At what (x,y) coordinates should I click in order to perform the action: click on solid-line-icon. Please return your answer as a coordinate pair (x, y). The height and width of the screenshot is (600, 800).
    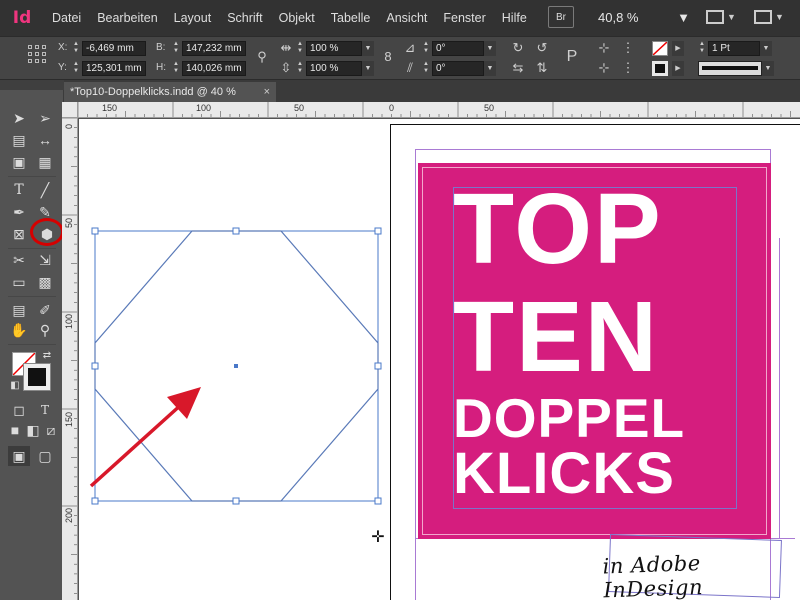
    Looking at the image, I should click on (730, 68).